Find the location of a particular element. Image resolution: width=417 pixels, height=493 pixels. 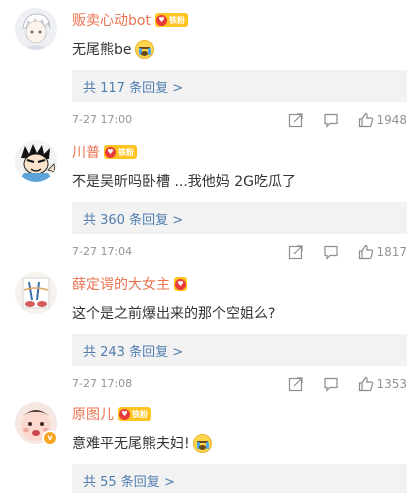

timestamp: 7-27 17:08 is located at coordinates (102, 383).